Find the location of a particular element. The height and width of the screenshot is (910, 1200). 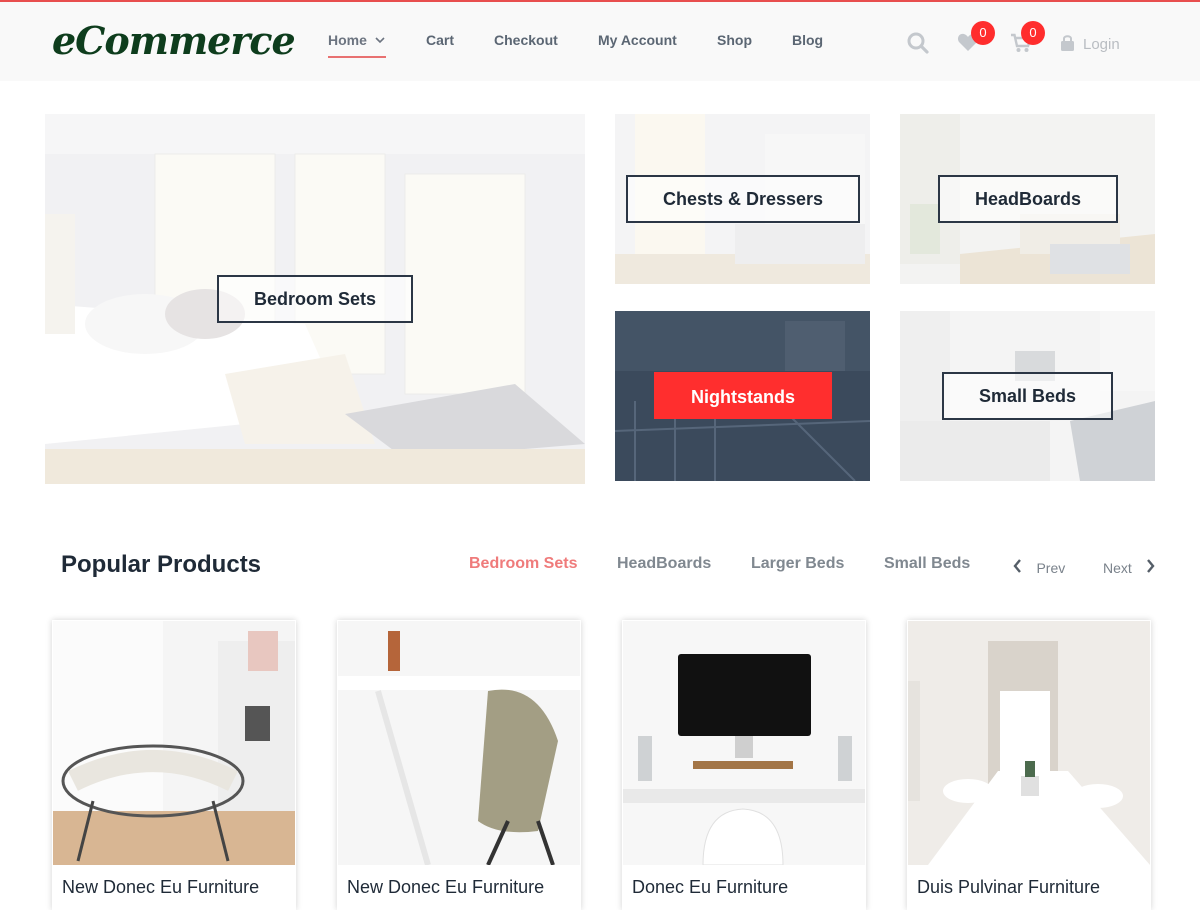

chests-dressers-button: Chests & Dressers is located at coordinates (743, 199).